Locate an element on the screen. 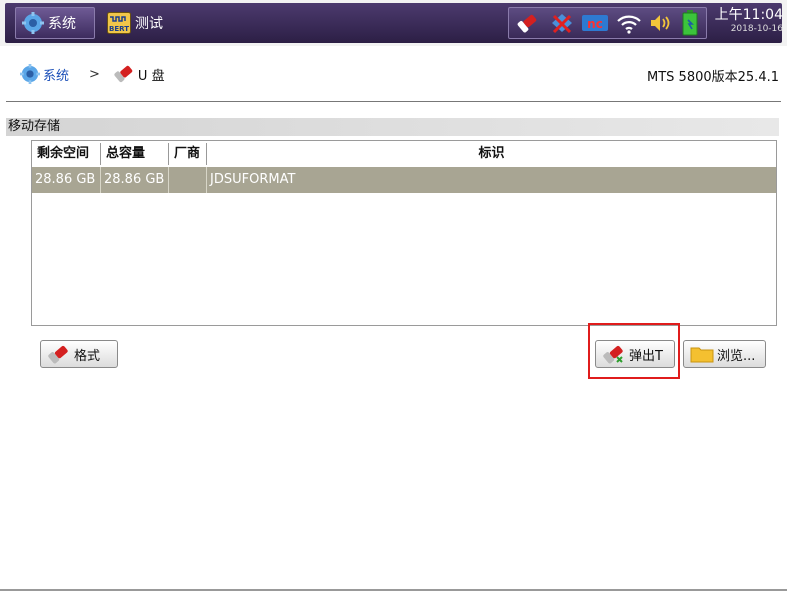 This screenshot has width=787, height=592. footer-divider is located at coordinates (393, 590).